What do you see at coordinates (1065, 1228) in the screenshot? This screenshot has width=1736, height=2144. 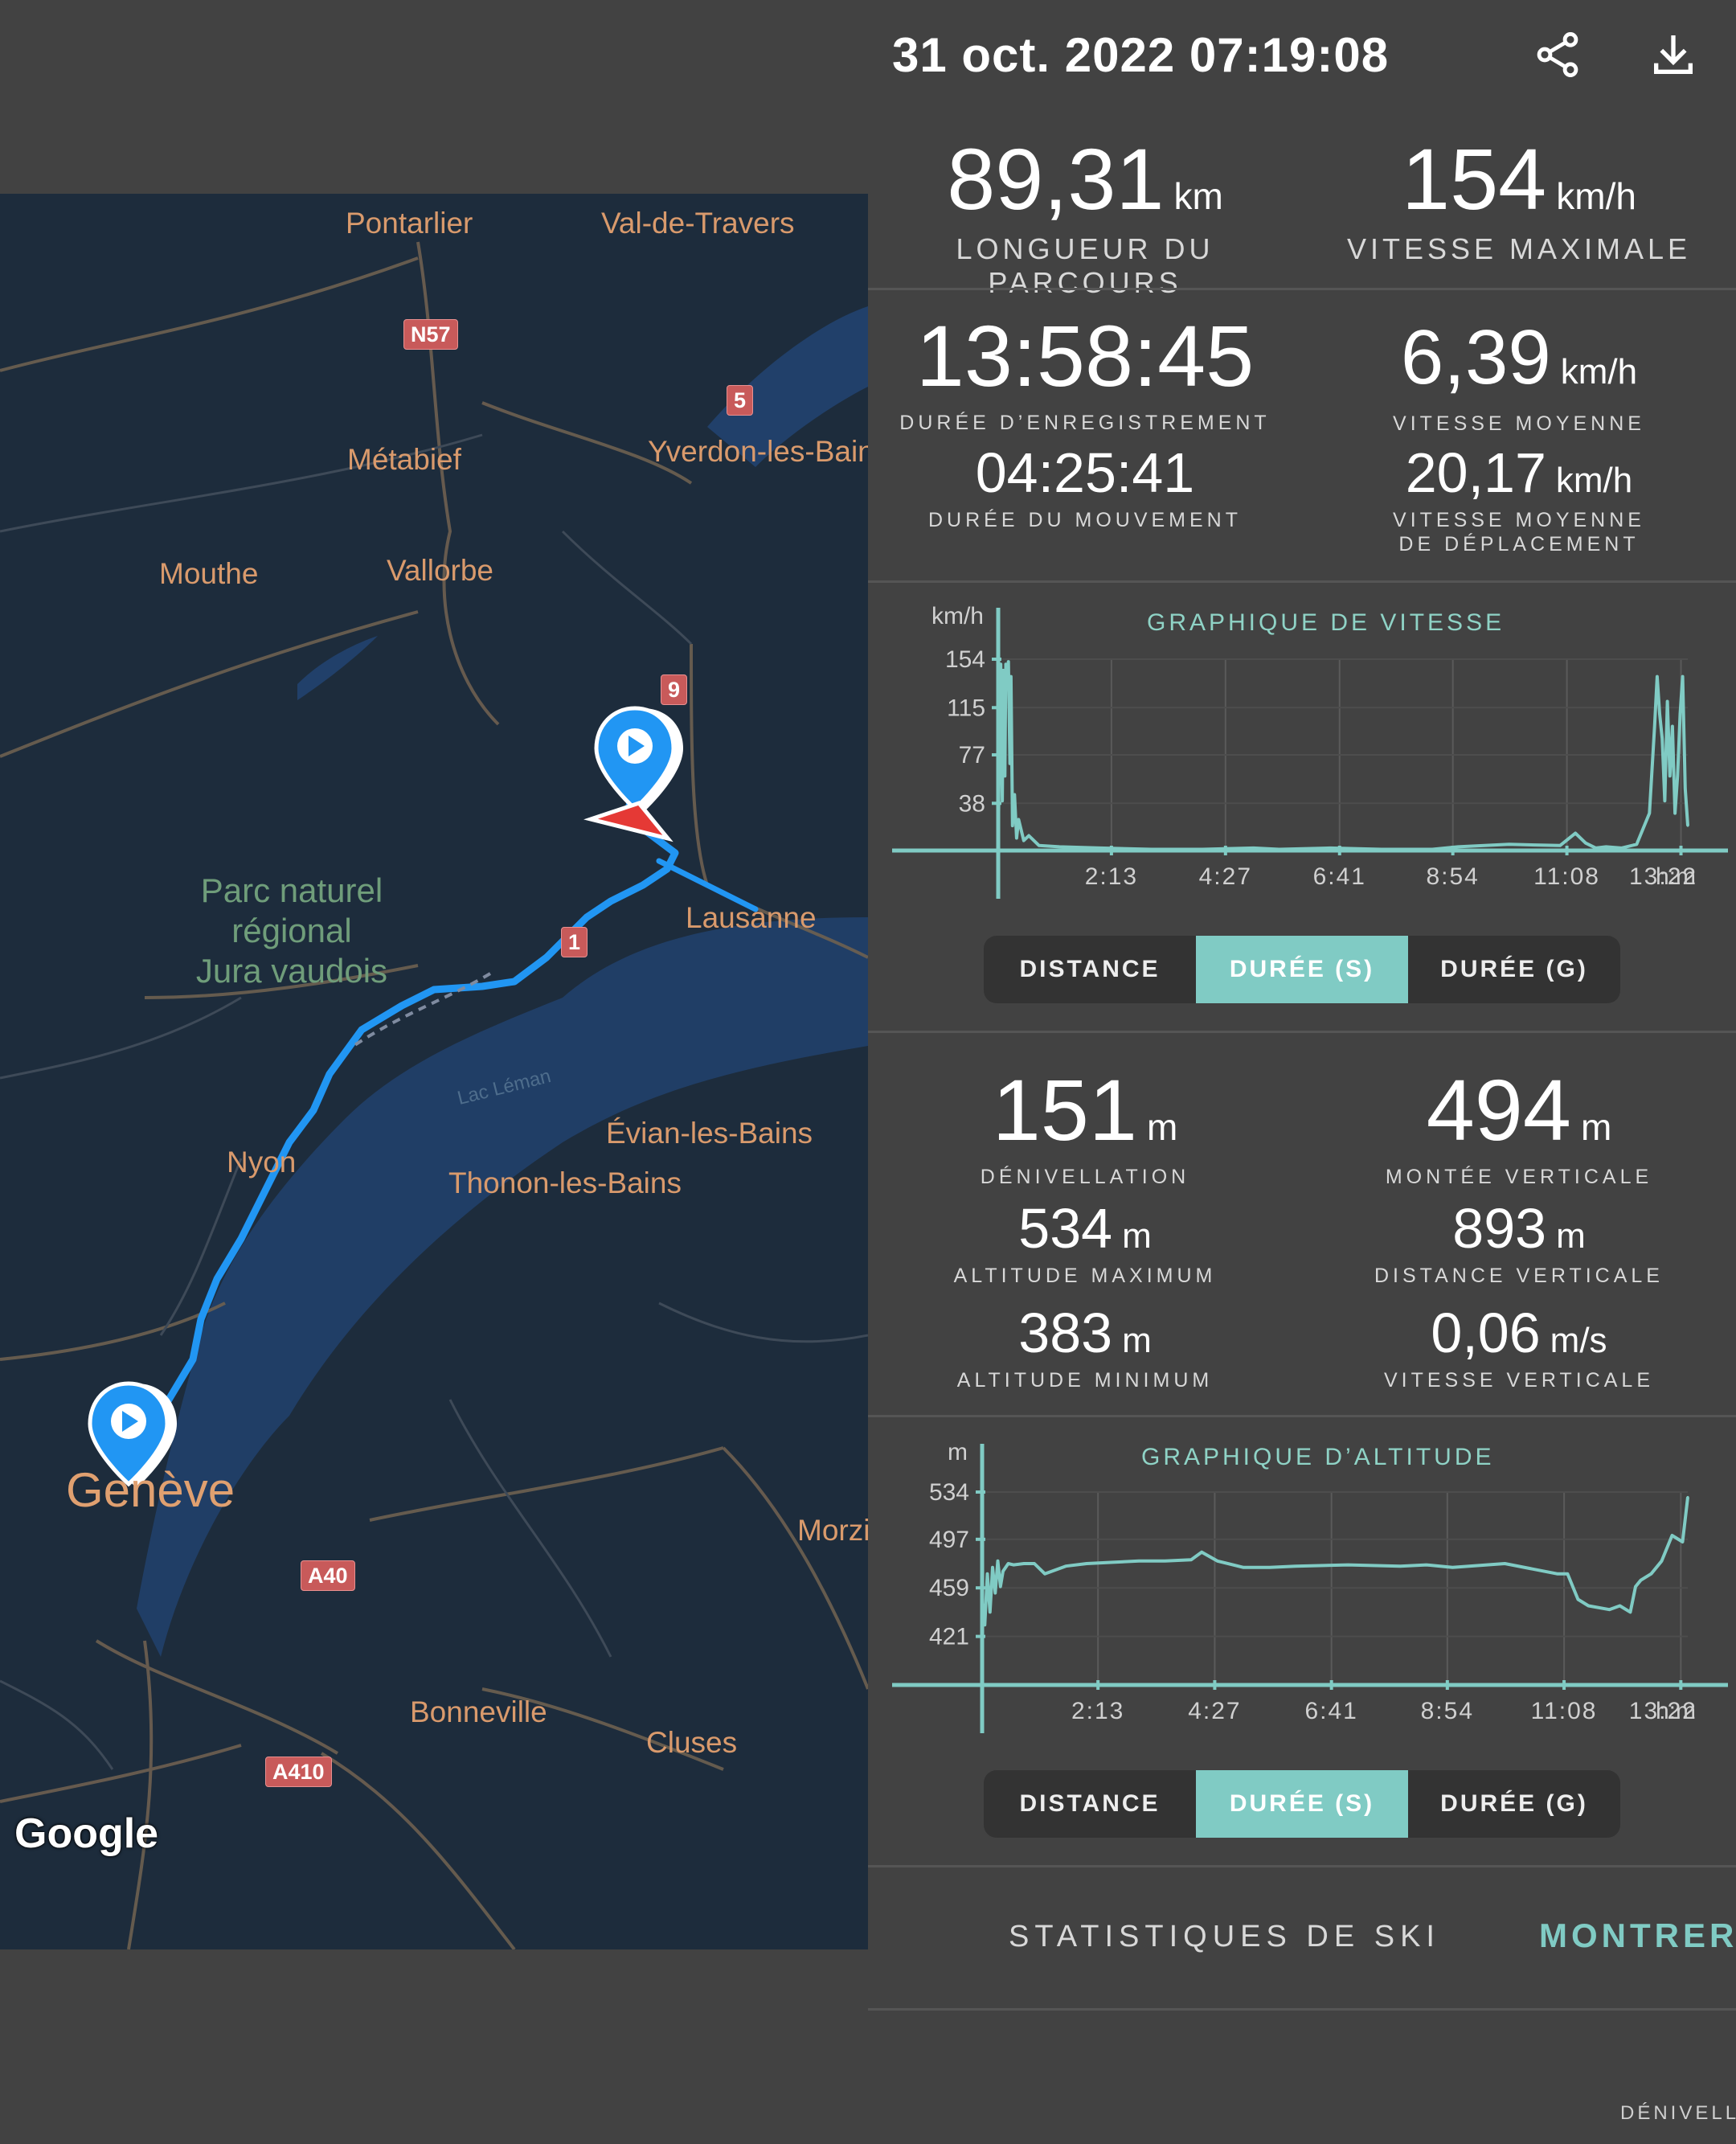 I see `stat-alt-max-value: 534` at bounding box center [1065, 1228].